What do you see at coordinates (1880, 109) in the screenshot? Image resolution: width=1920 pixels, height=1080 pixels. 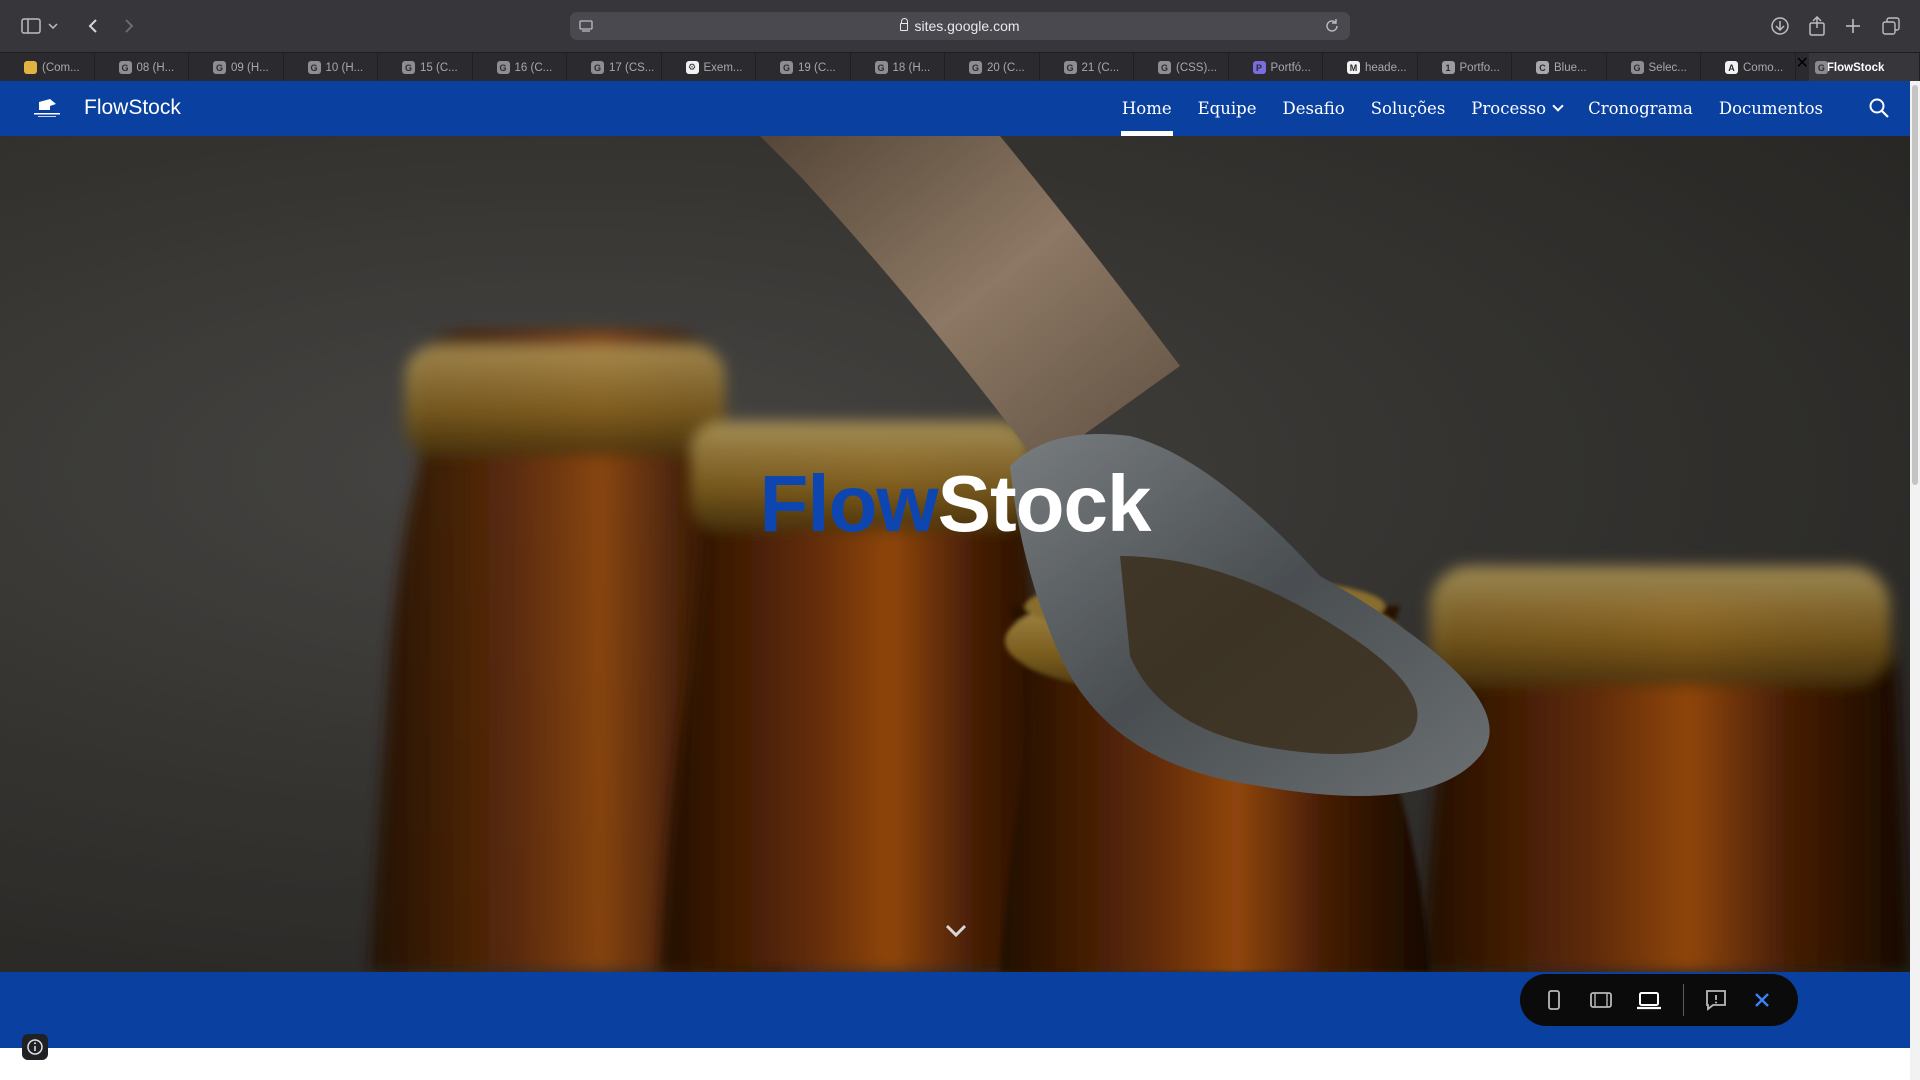 I see `search-icon` at bounding box center [1880, 109].